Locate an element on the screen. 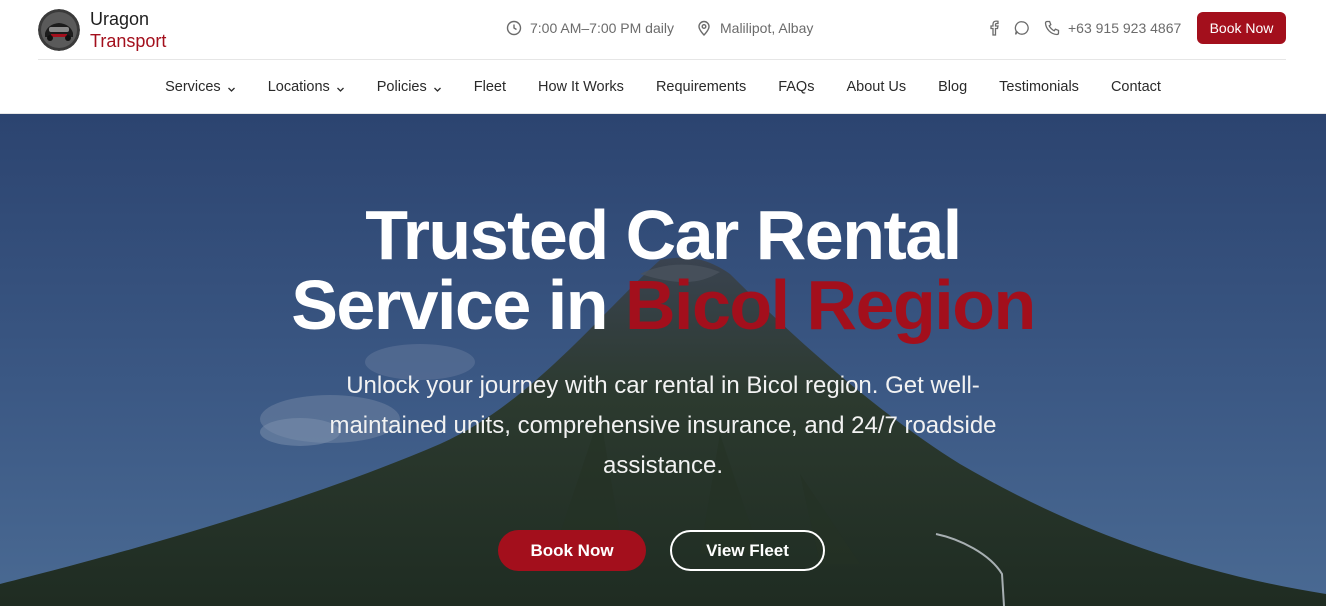 This screenshot has height=606, width=1326. nav-item-testimonials: Testimonials is located at coordinates (1039, 87).